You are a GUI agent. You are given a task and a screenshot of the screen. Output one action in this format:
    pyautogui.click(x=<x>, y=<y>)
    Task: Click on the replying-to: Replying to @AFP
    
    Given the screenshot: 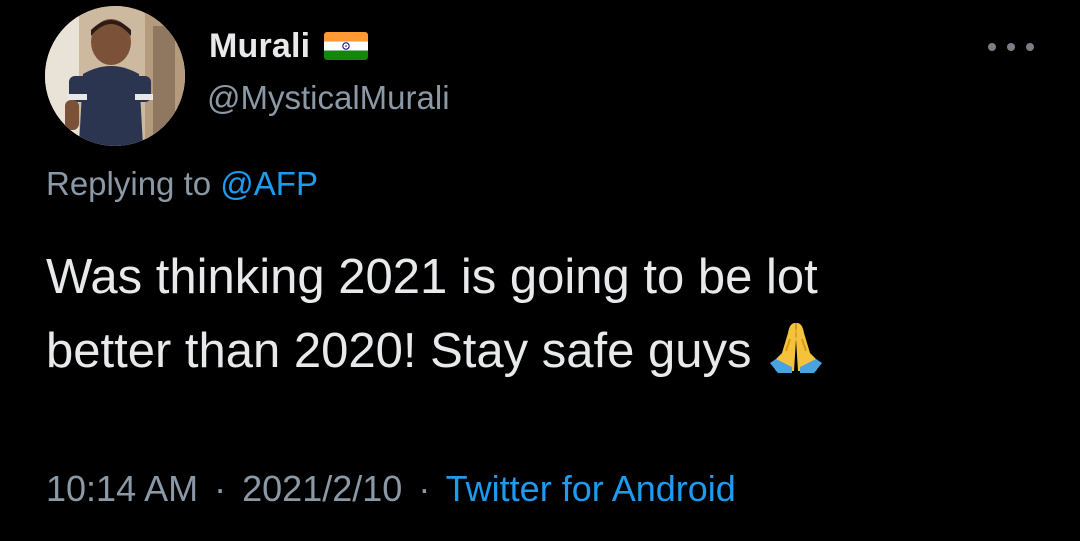 What is the action you would take?
    pyautogui.click(x=182, y=184)
    